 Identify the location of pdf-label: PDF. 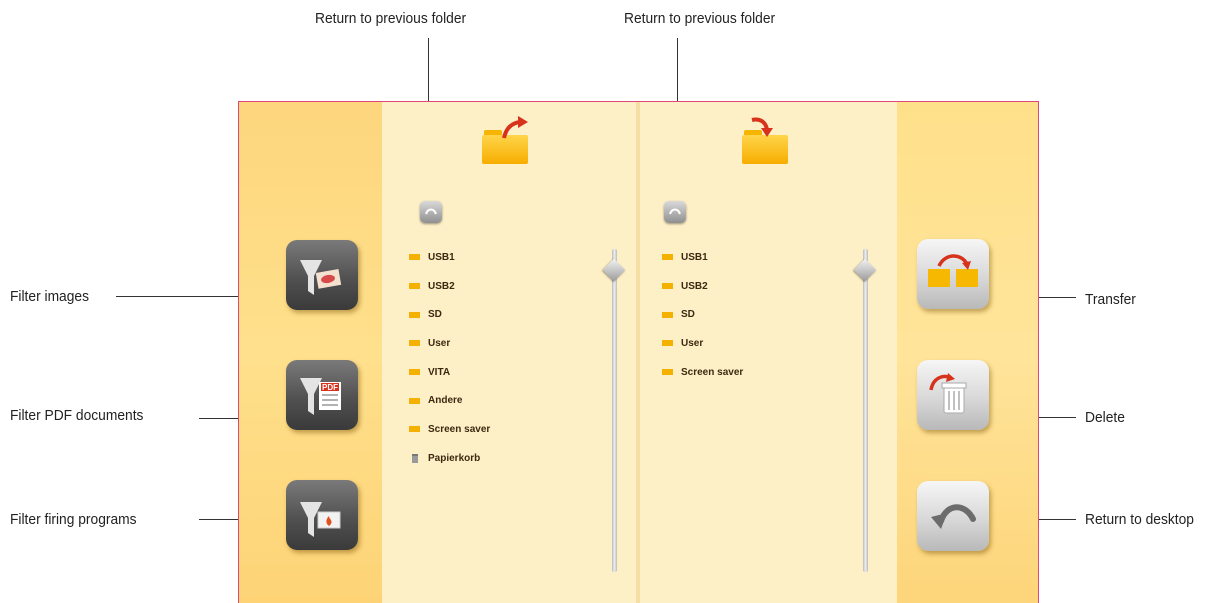
(330, 387).